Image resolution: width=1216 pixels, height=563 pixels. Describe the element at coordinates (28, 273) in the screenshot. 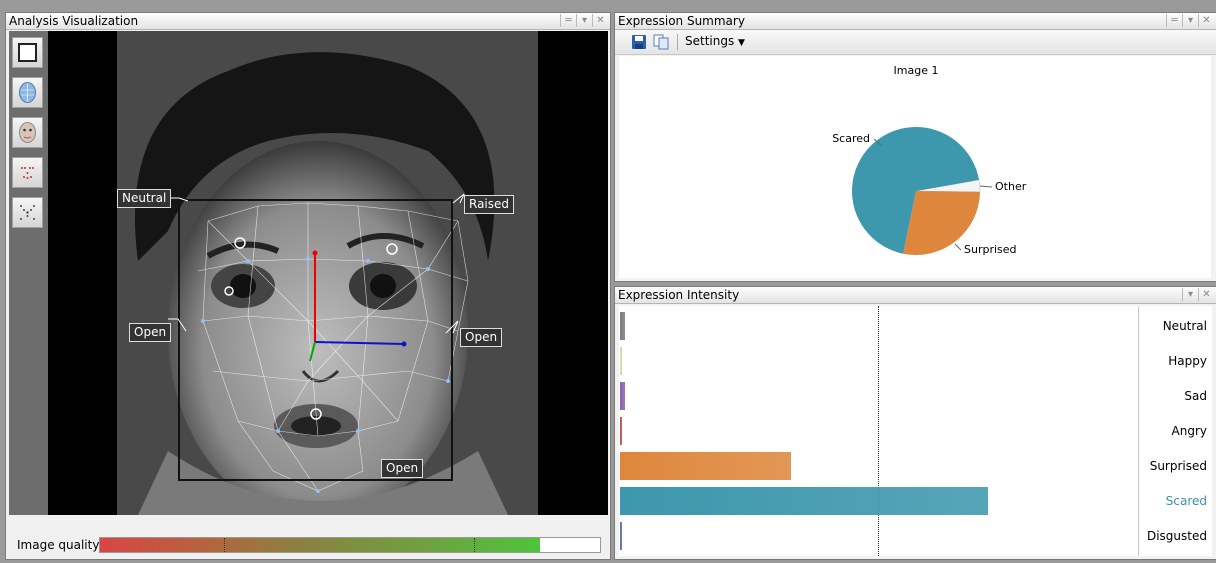

I see `tool-strip` at that location.